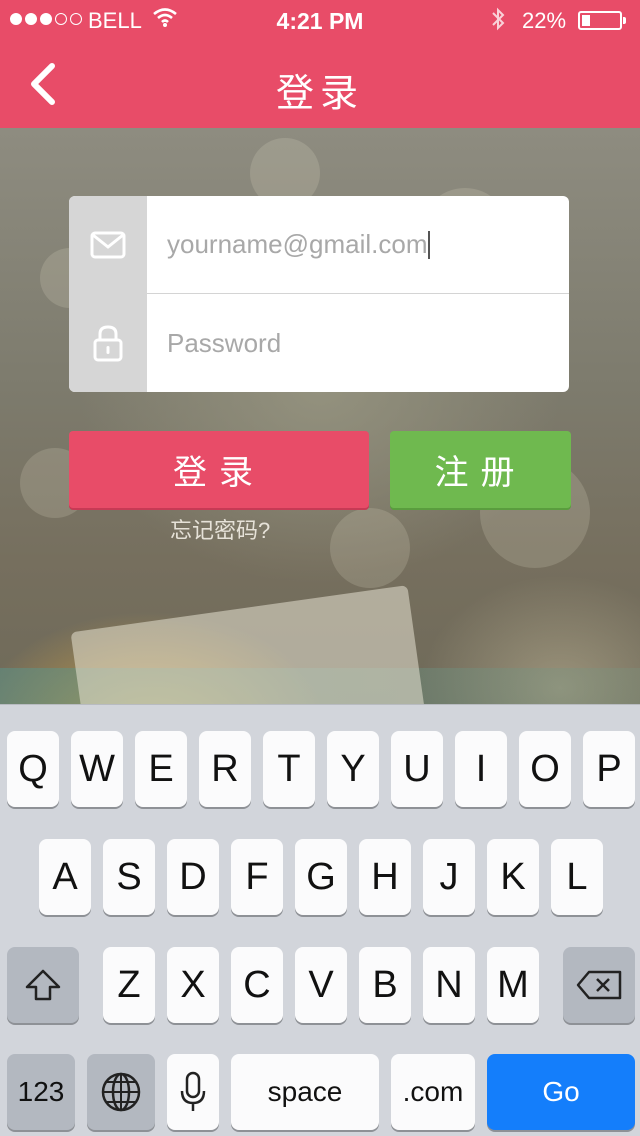 The image size is (640, 1136). What do you see at coordinates (193, 985) in the screenshot?
I see `key-x: X` at bounding box center [193, 985].